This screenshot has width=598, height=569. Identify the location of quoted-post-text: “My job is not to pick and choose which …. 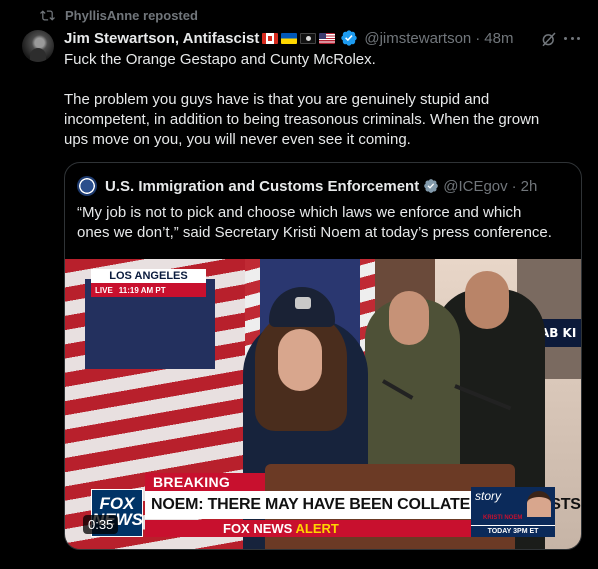
(324, 223).